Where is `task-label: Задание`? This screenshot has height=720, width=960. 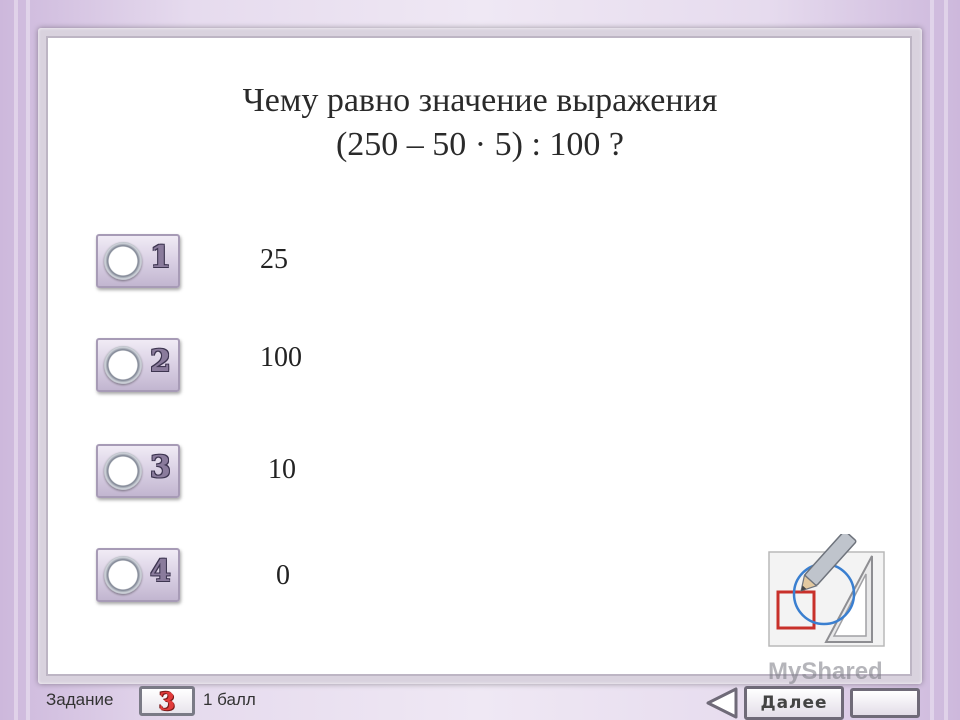
task-label: Задание is located at coordinates (80, 699).